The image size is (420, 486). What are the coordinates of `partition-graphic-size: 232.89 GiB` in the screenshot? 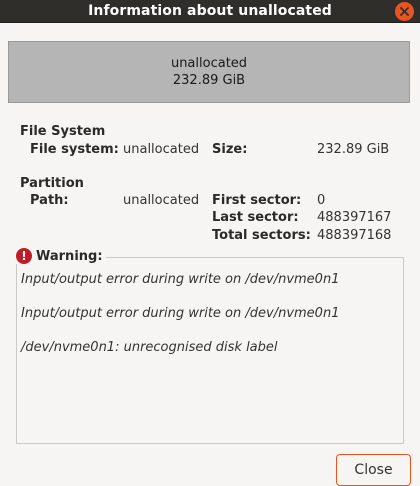 It's located at (209, 80).